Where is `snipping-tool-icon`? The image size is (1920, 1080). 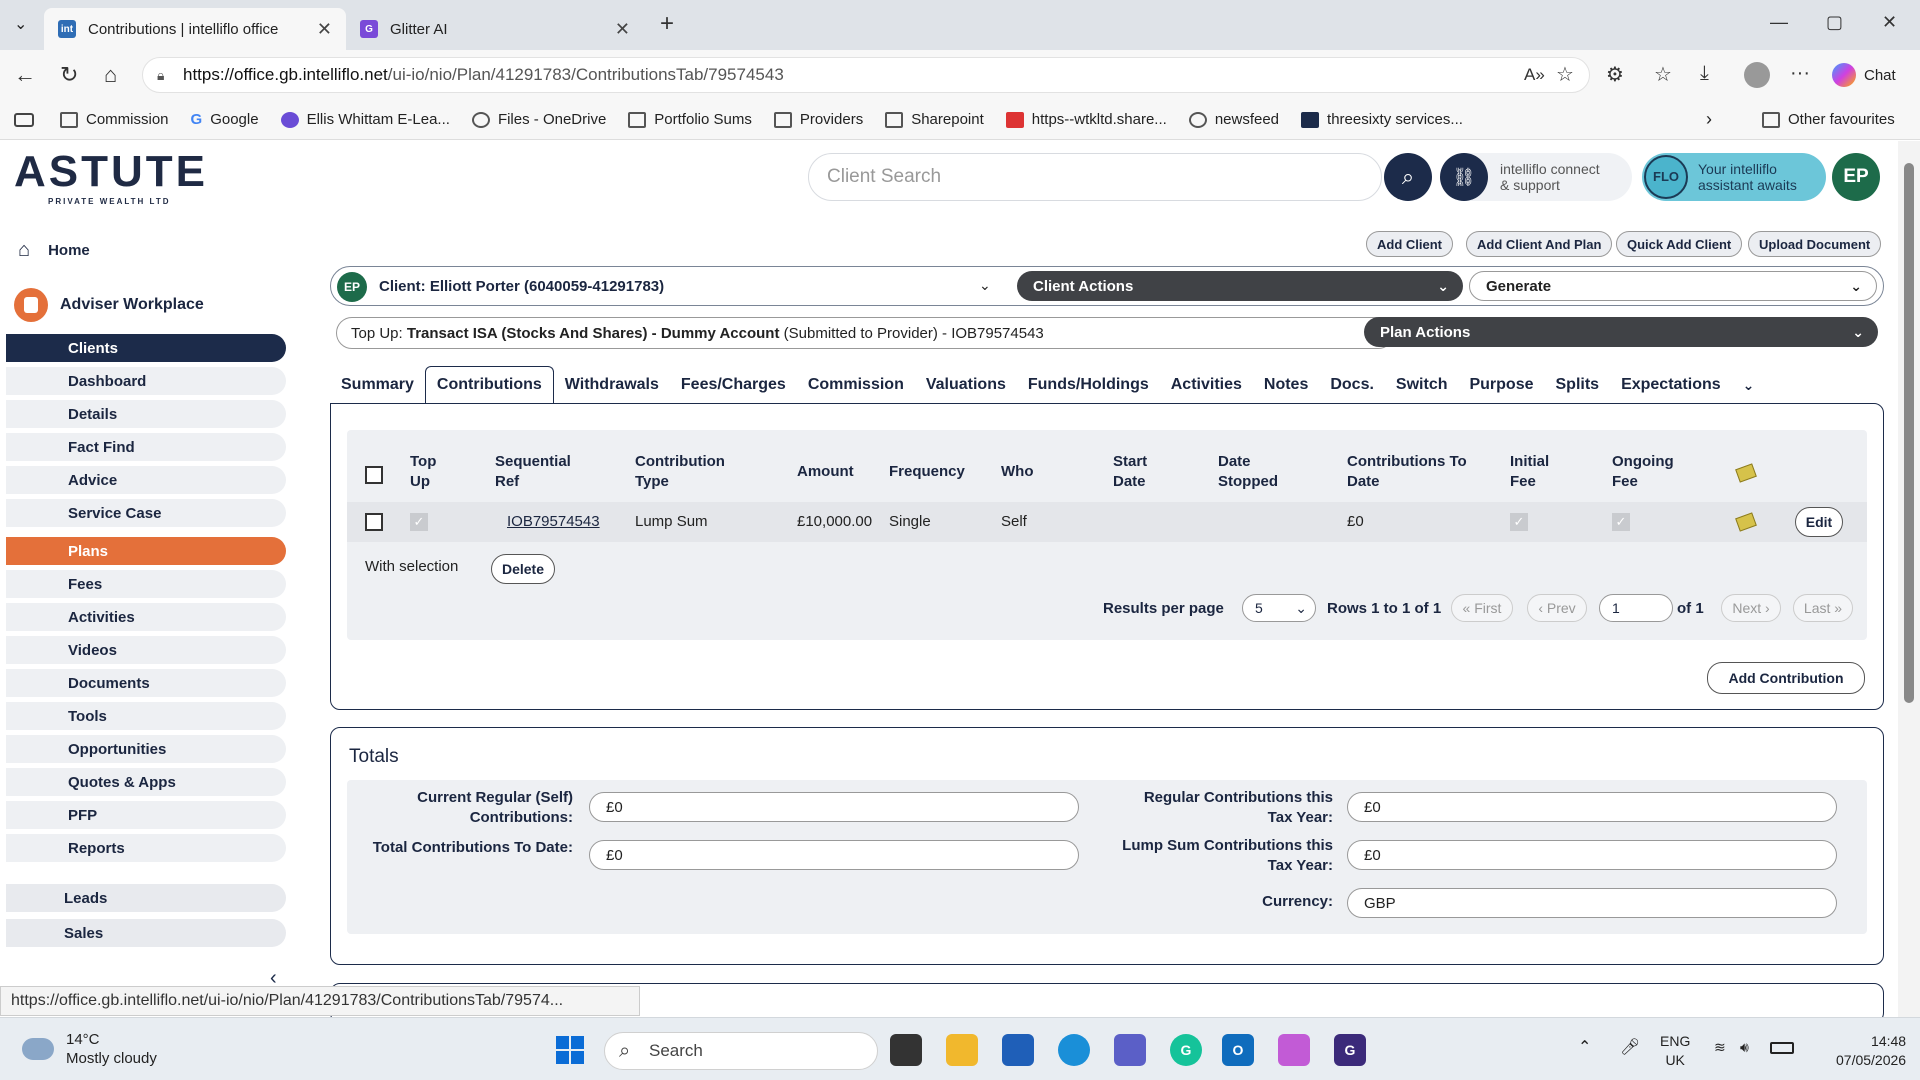
snipping-tool-icon is located at coordinates (1294, 1050).